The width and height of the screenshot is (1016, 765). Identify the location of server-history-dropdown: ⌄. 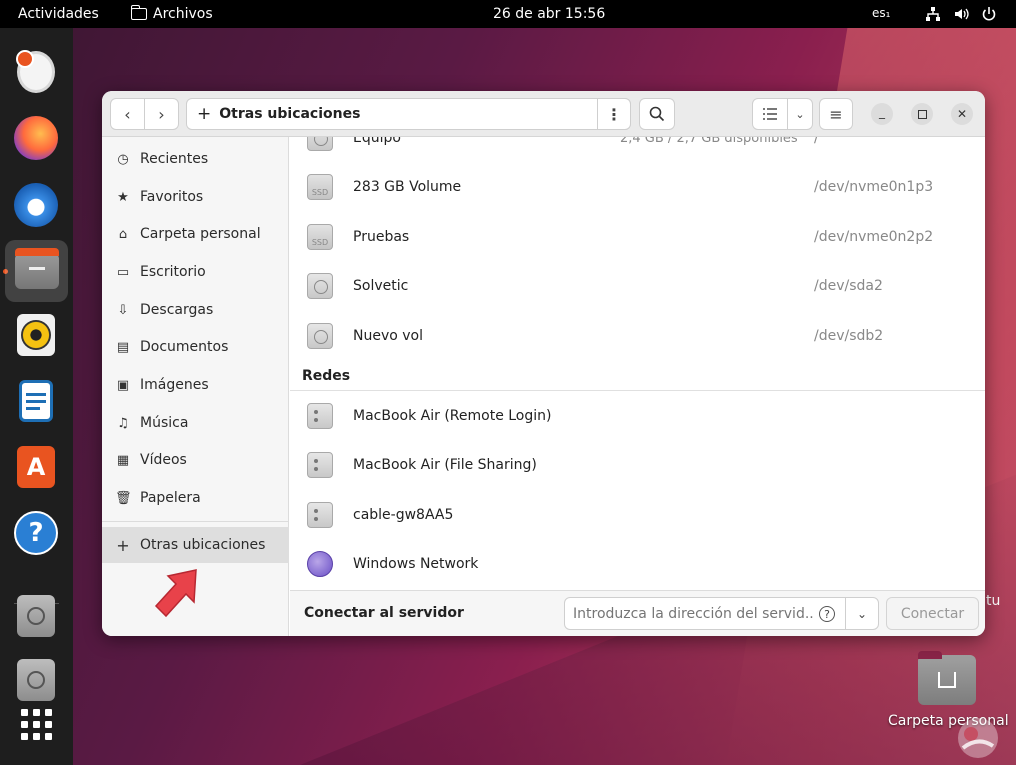
(862, 613).